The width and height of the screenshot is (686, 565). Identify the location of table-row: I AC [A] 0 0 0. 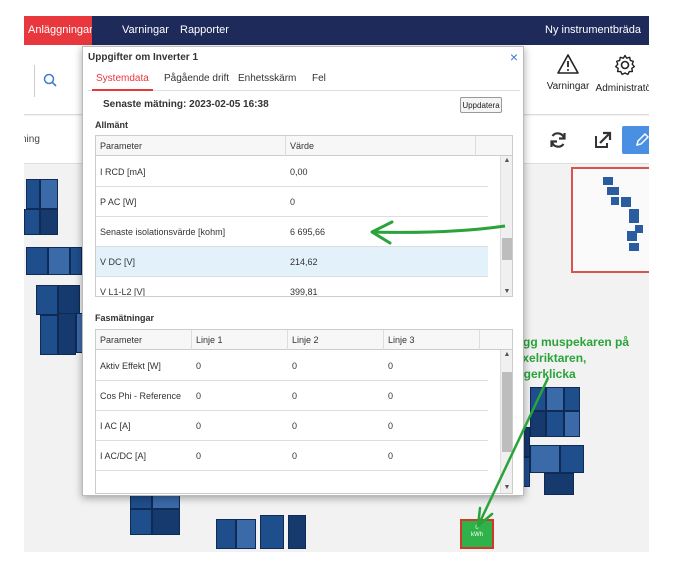
(292, 426).